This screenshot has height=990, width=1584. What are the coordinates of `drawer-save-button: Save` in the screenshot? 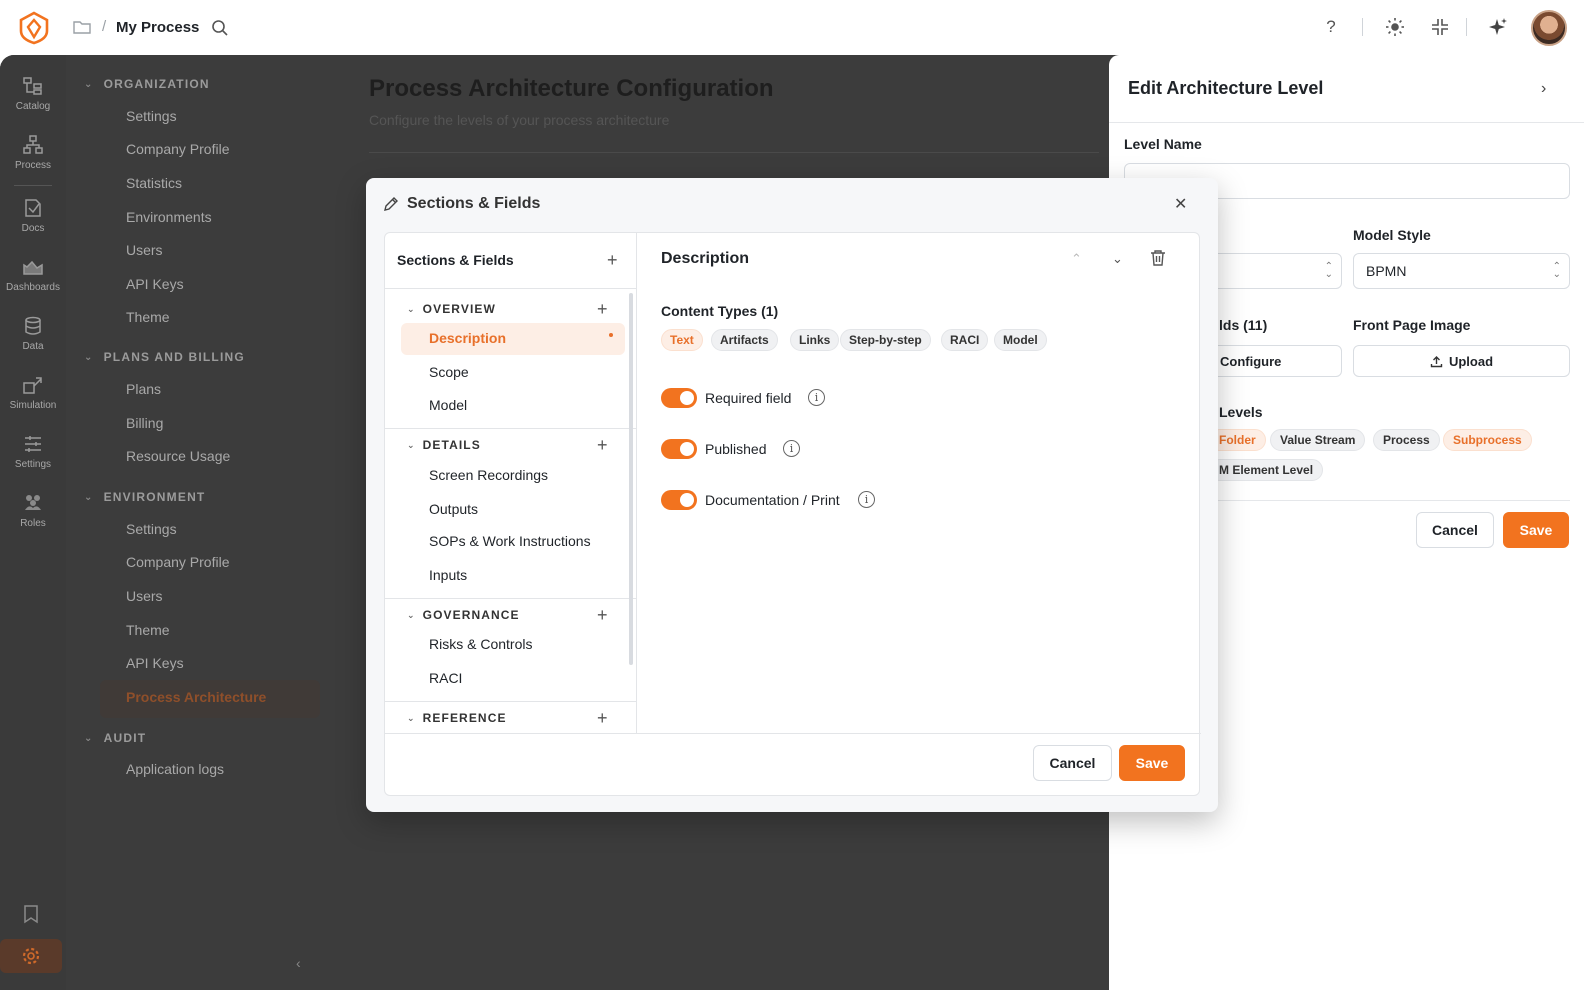 It's located at (1536, 530).